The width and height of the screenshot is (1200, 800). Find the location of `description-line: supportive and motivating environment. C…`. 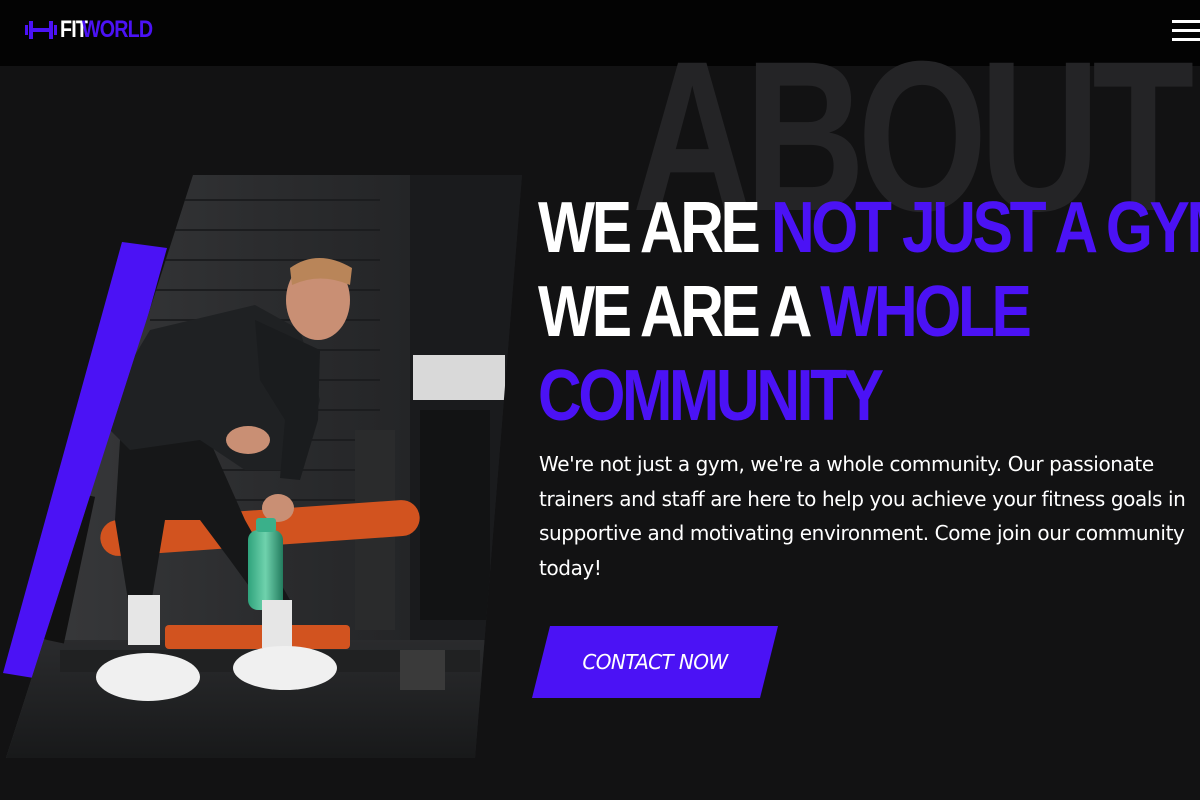

description-line: supportive and motivating environment. C… is located at coordinates (862, 533).